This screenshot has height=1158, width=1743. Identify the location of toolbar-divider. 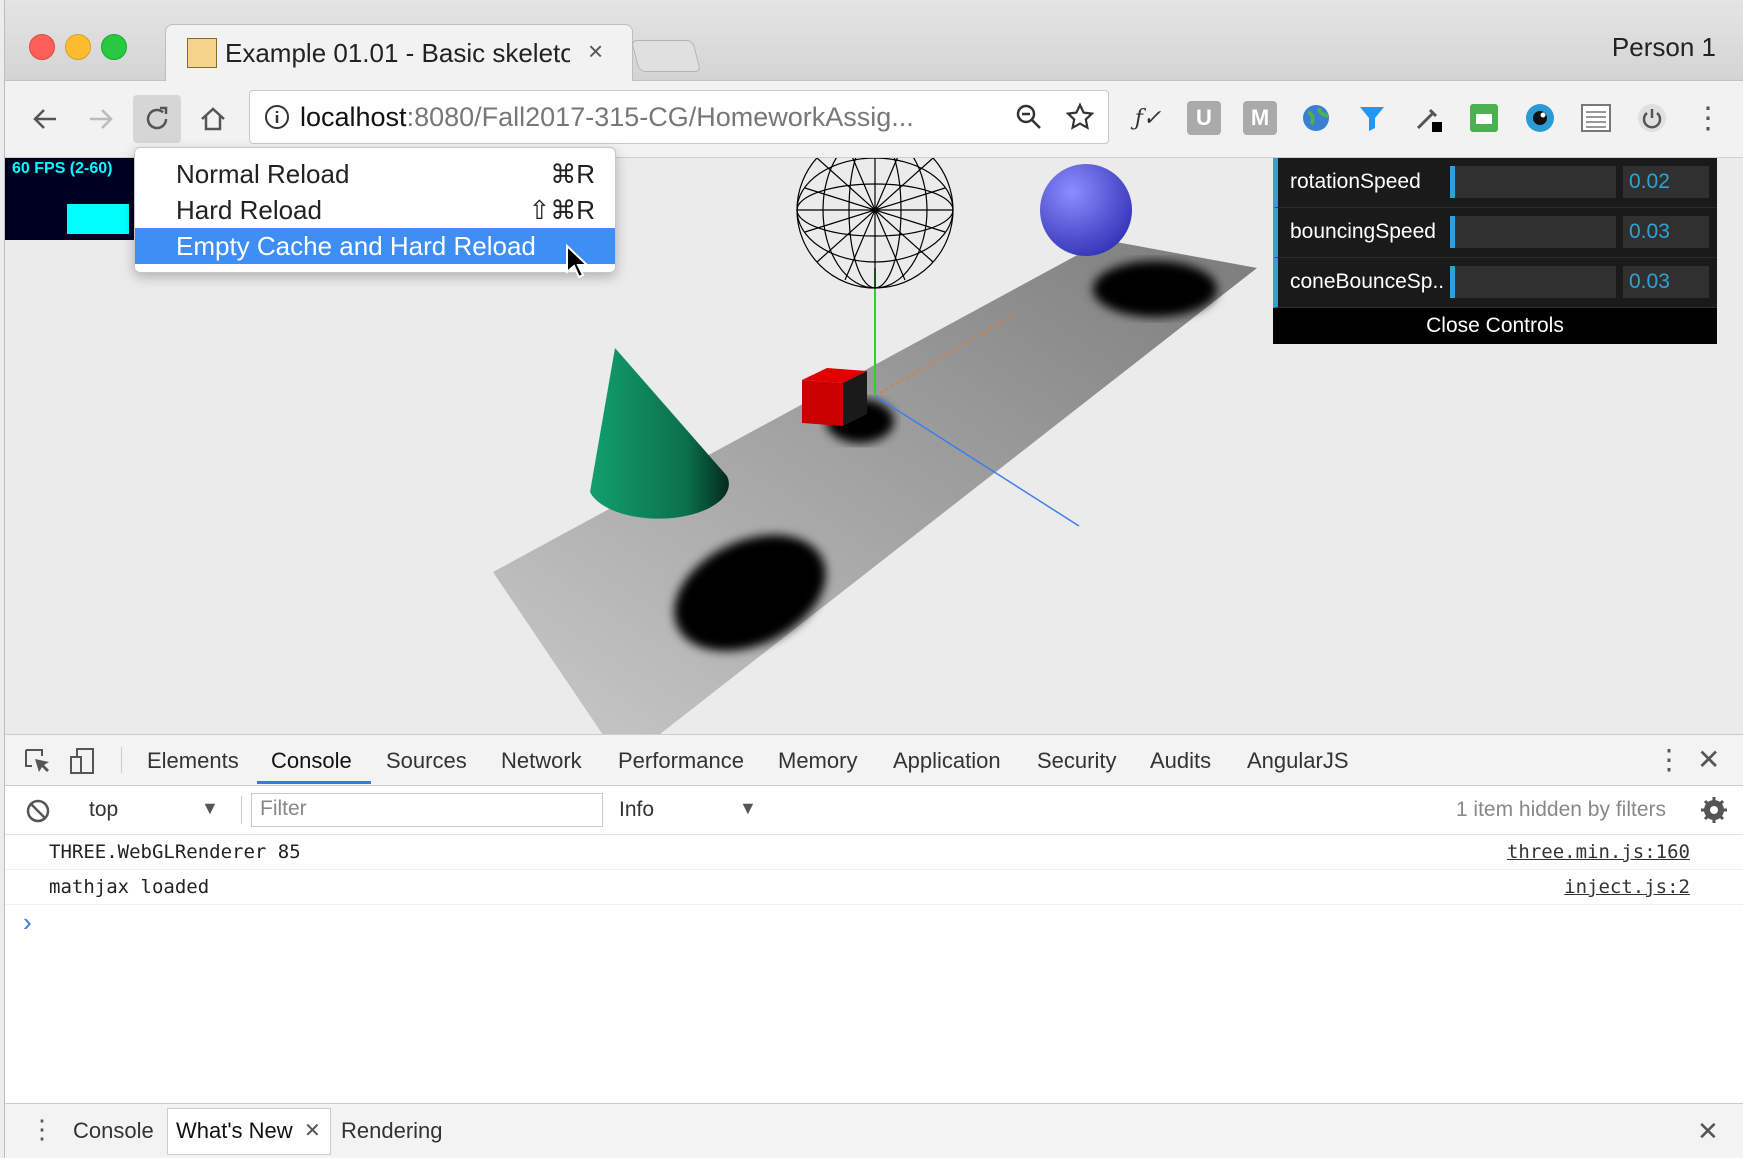
(241, 810).